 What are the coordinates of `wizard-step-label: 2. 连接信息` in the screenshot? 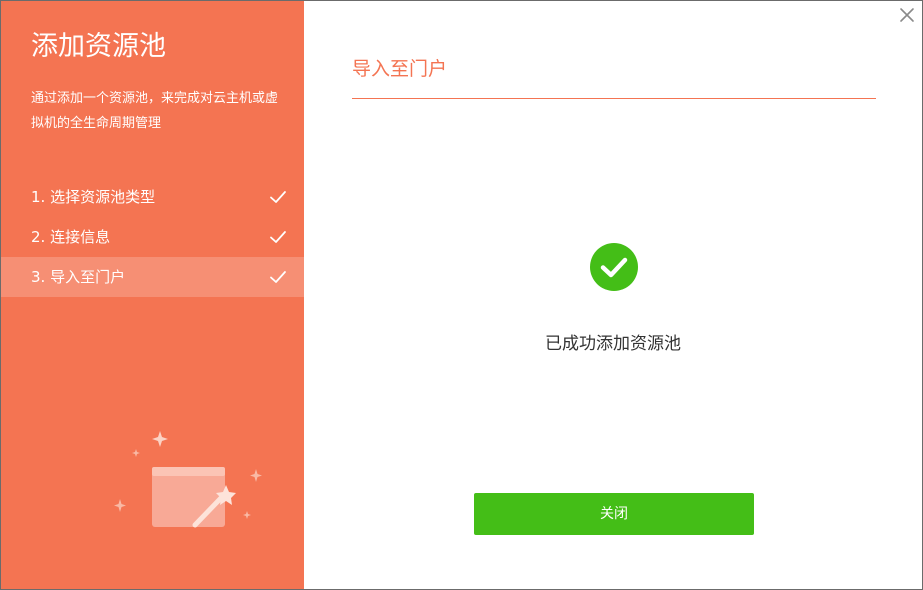 It's located at (71, 237).